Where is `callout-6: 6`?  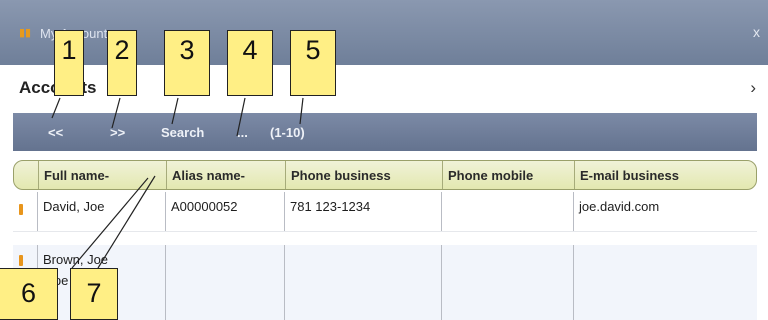 callout-6: 6 is located at coordinates (29, 294).